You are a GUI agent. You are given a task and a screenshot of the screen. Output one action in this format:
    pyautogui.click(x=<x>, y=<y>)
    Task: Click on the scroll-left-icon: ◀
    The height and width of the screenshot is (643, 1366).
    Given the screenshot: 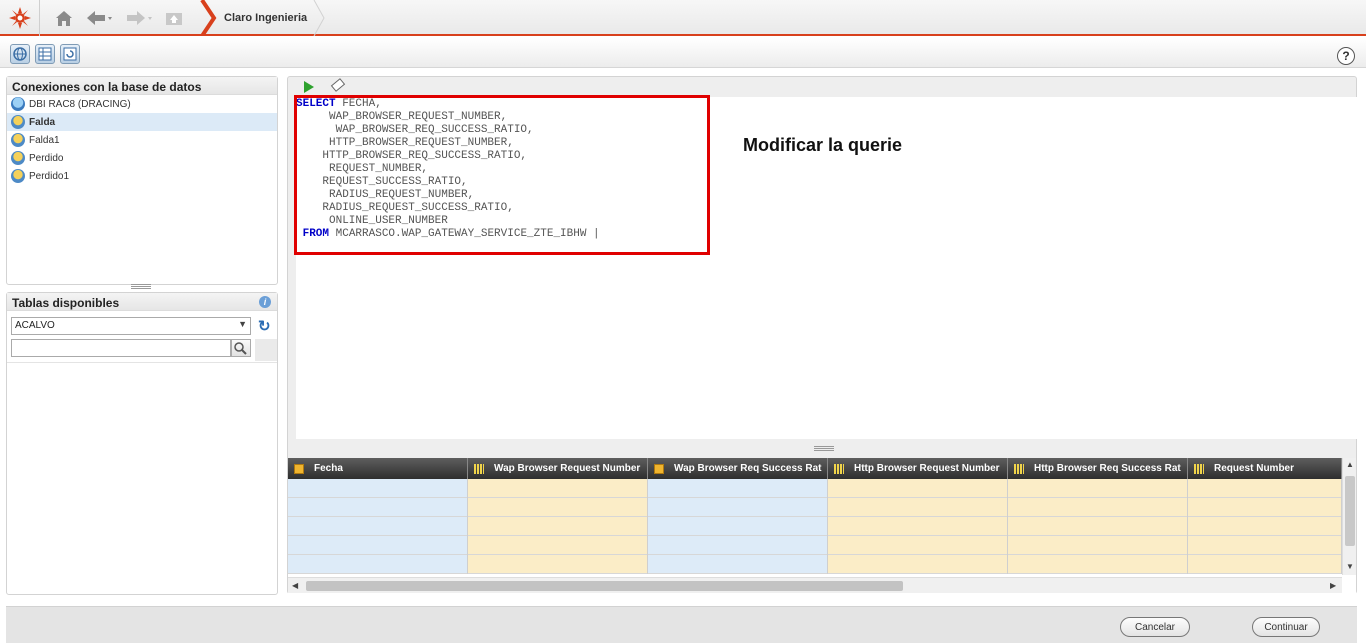 What is the action you would take?
    pyautogui.click(x=295, y=585)
    